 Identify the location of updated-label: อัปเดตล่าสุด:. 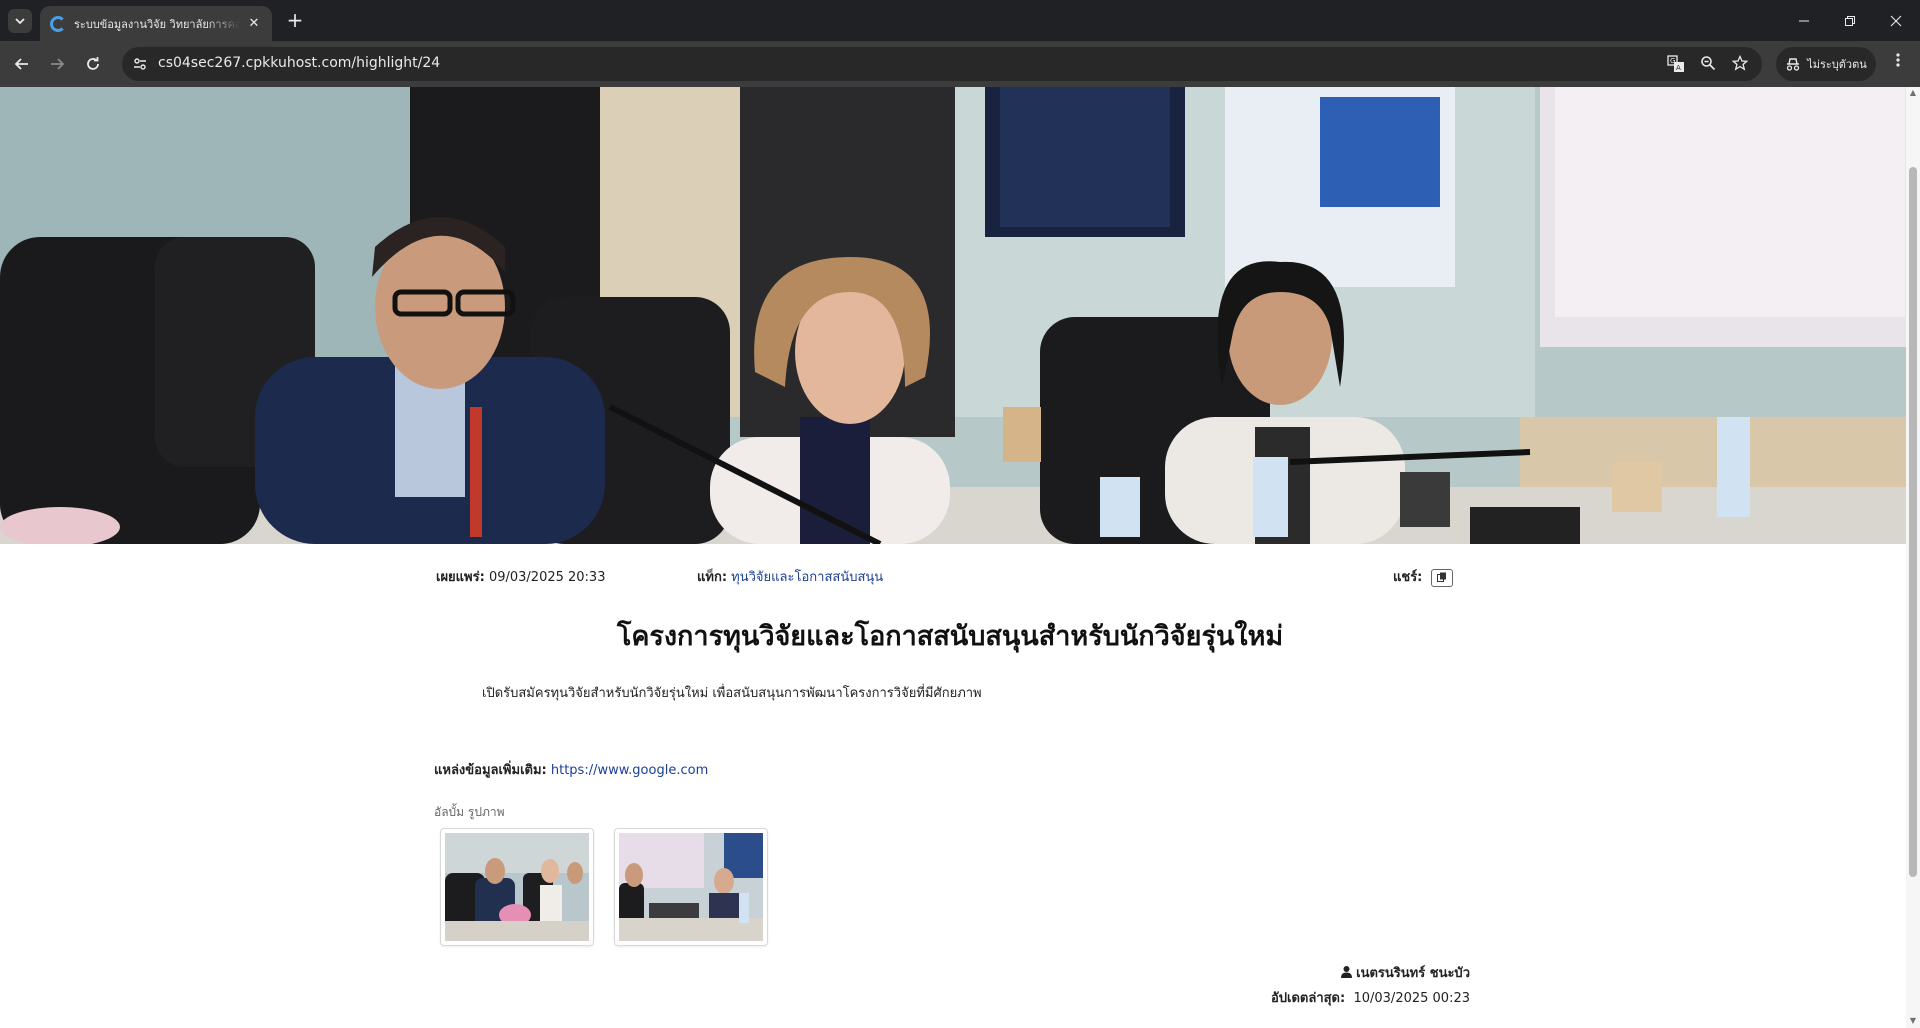
(1308, 998).